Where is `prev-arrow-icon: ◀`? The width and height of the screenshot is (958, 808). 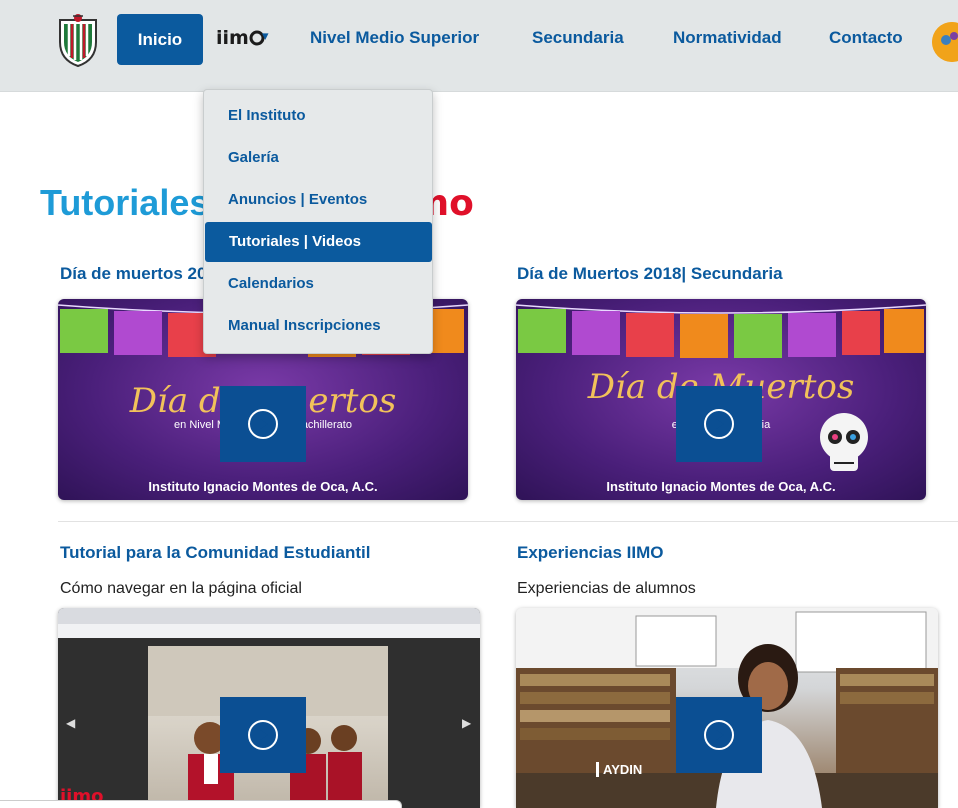
prev-arrow-icon: ◀ is located at coordinates (70, 723).